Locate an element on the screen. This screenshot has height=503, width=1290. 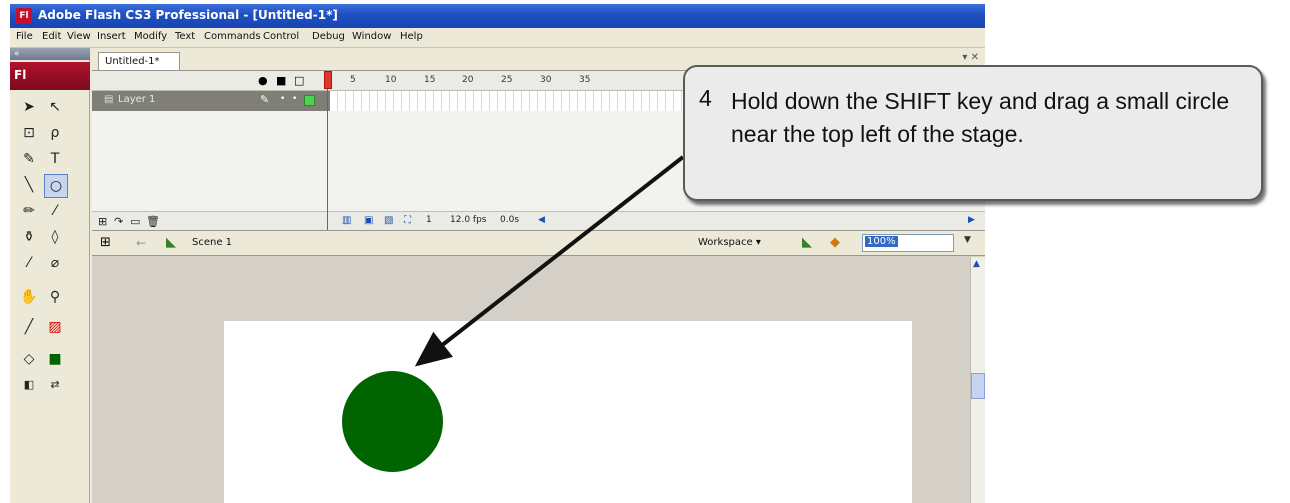
timeline-toggle-icon: ⊞ is located at coordinates (105, 242).